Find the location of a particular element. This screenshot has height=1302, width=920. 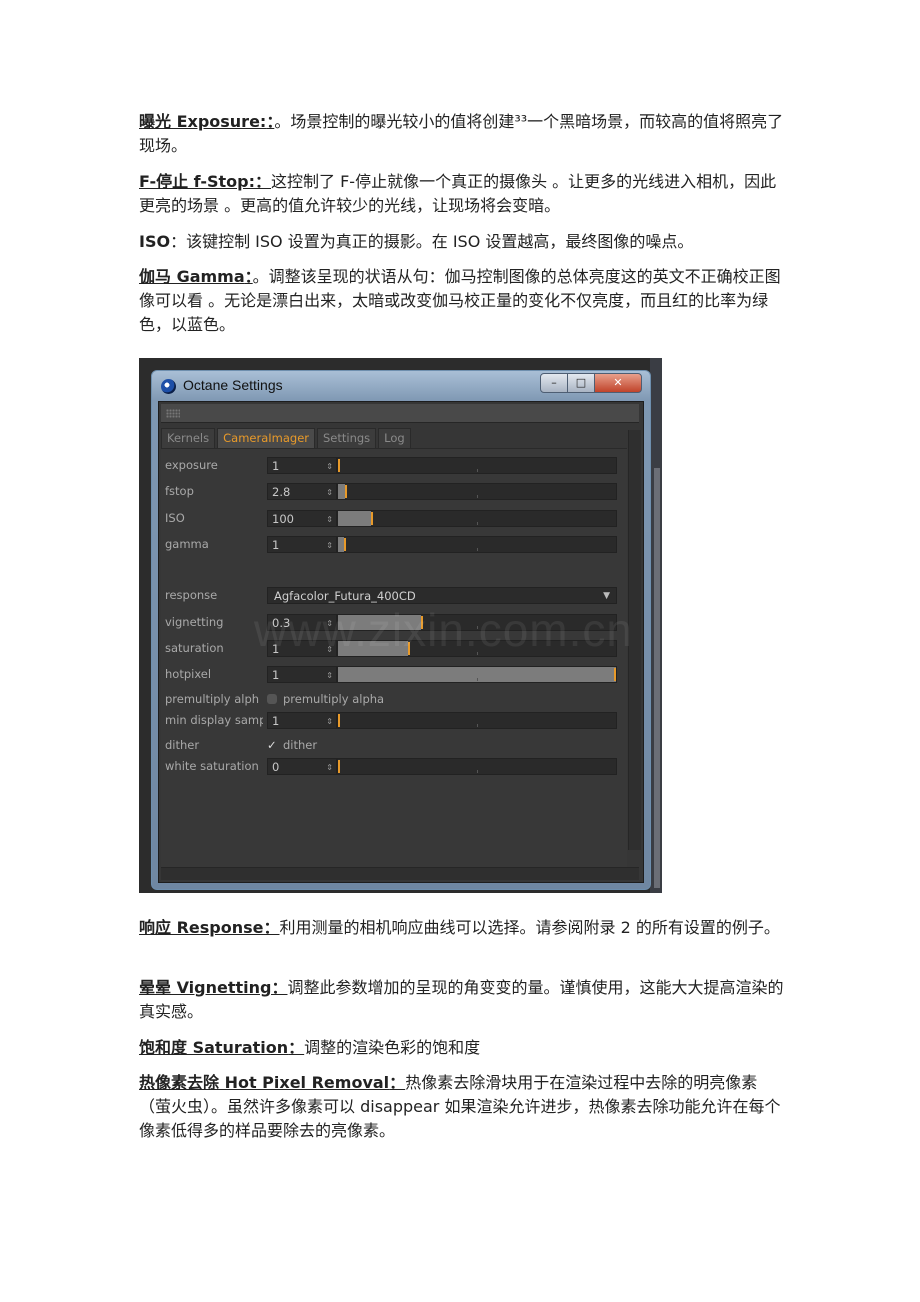

white-saturation-input: 0 ⇕ is located at coordinates (302, 766).